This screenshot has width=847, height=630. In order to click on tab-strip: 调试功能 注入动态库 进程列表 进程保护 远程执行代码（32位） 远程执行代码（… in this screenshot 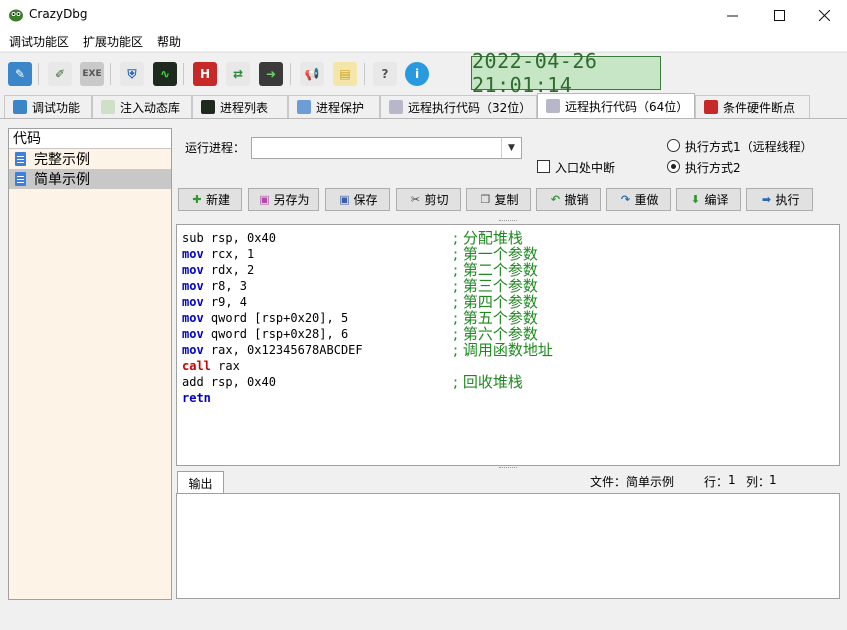, I will do `click(423, 105)`.